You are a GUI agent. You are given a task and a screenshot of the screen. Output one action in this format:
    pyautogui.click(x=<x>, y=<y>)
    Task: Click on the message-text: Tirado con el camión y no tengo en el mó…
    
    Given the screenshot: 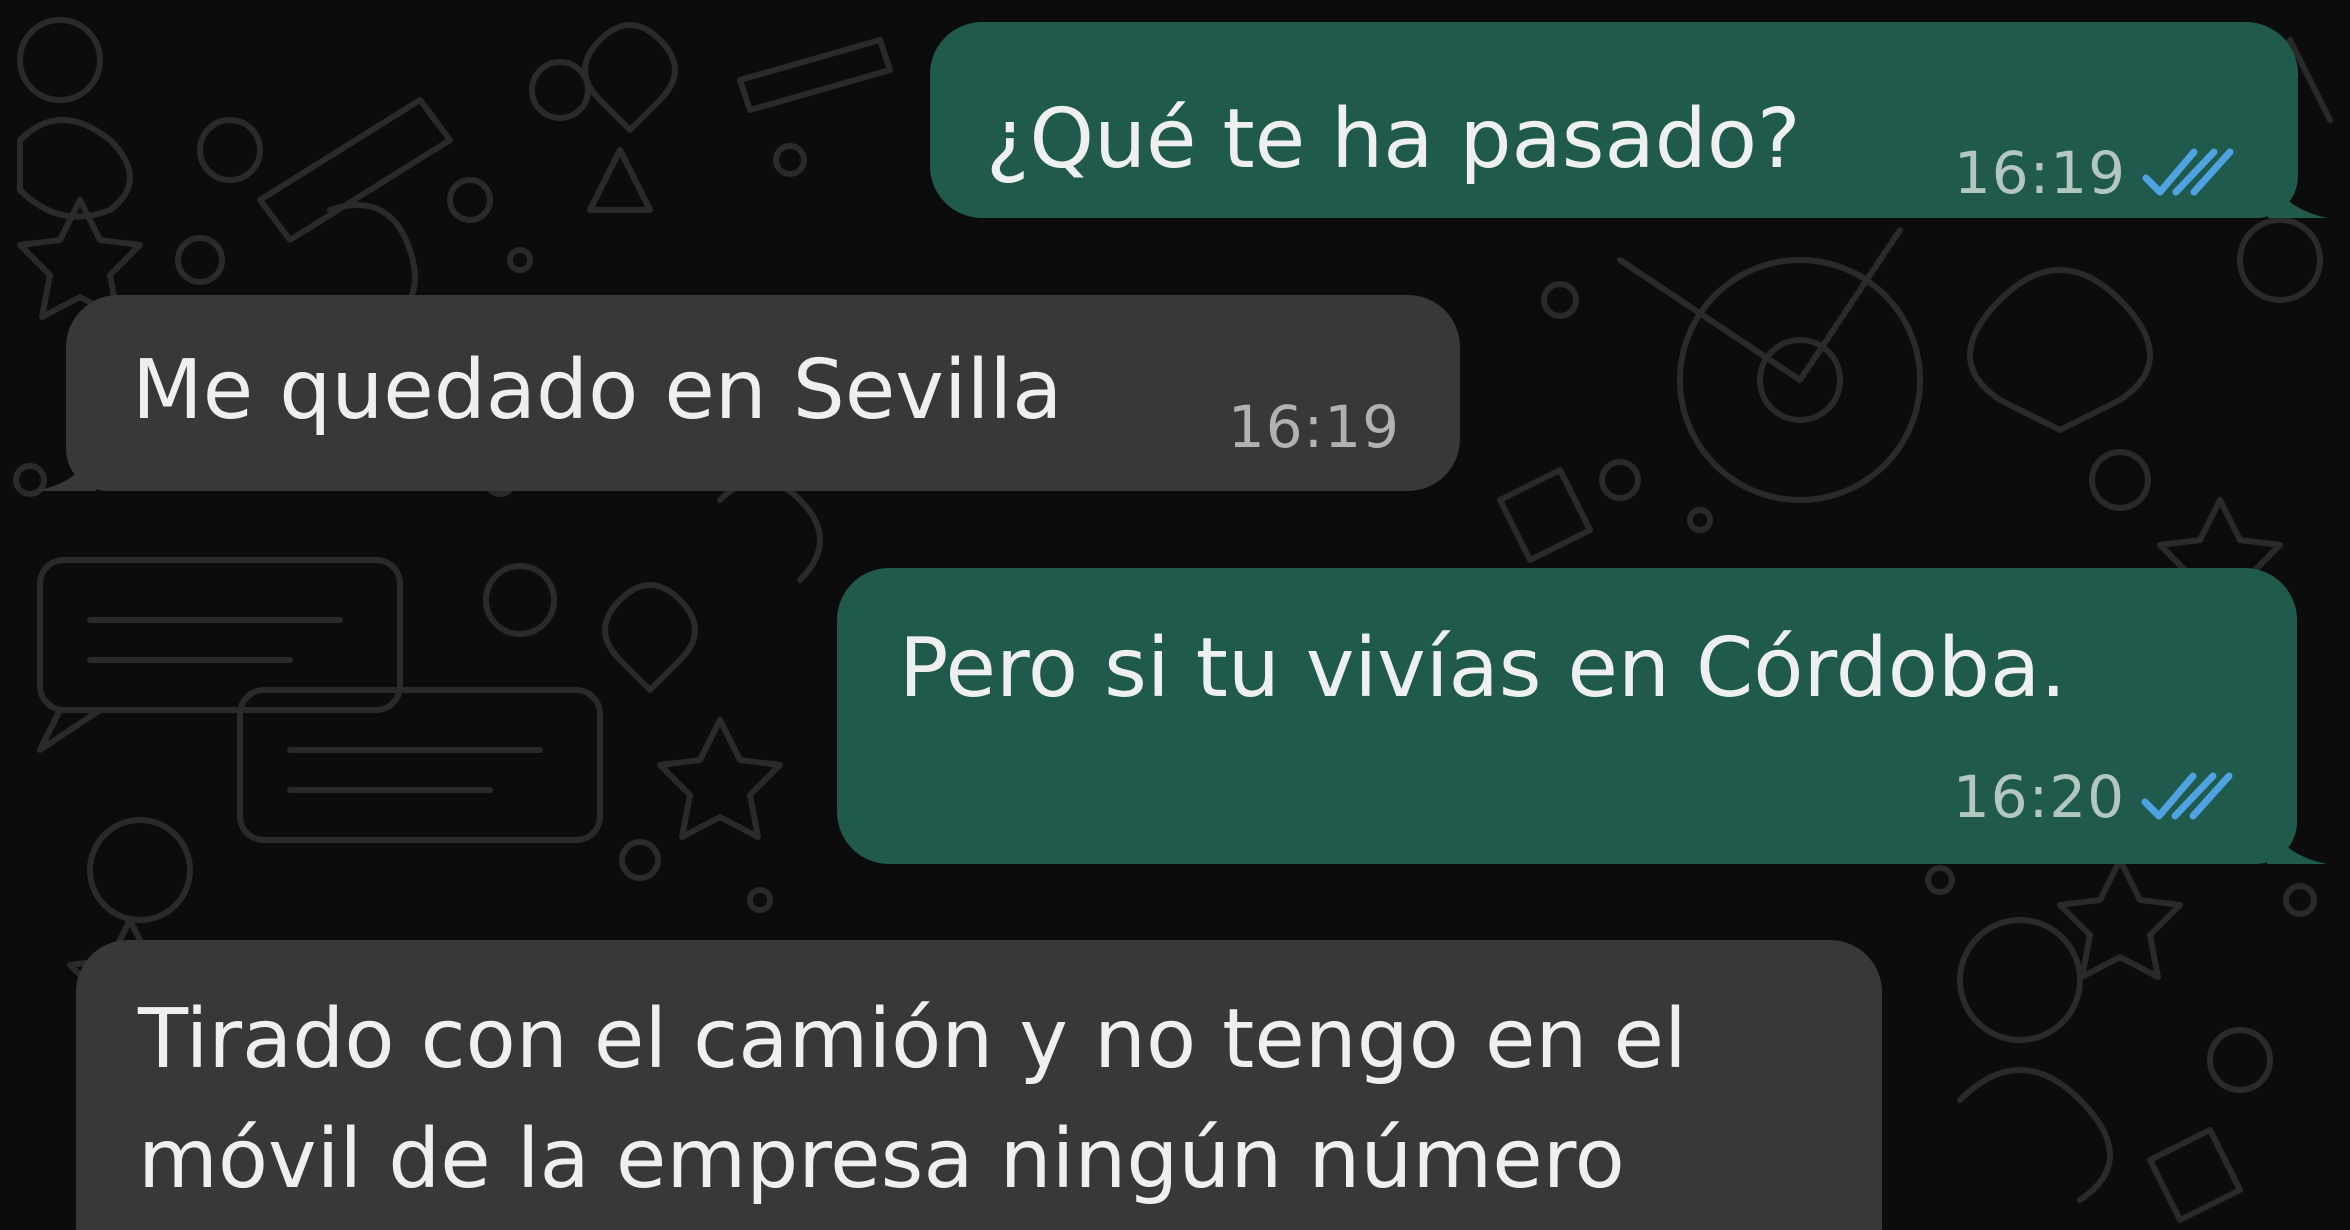 What is the action you would take?
    pyautogui.click(x=1008, y=1100)
    